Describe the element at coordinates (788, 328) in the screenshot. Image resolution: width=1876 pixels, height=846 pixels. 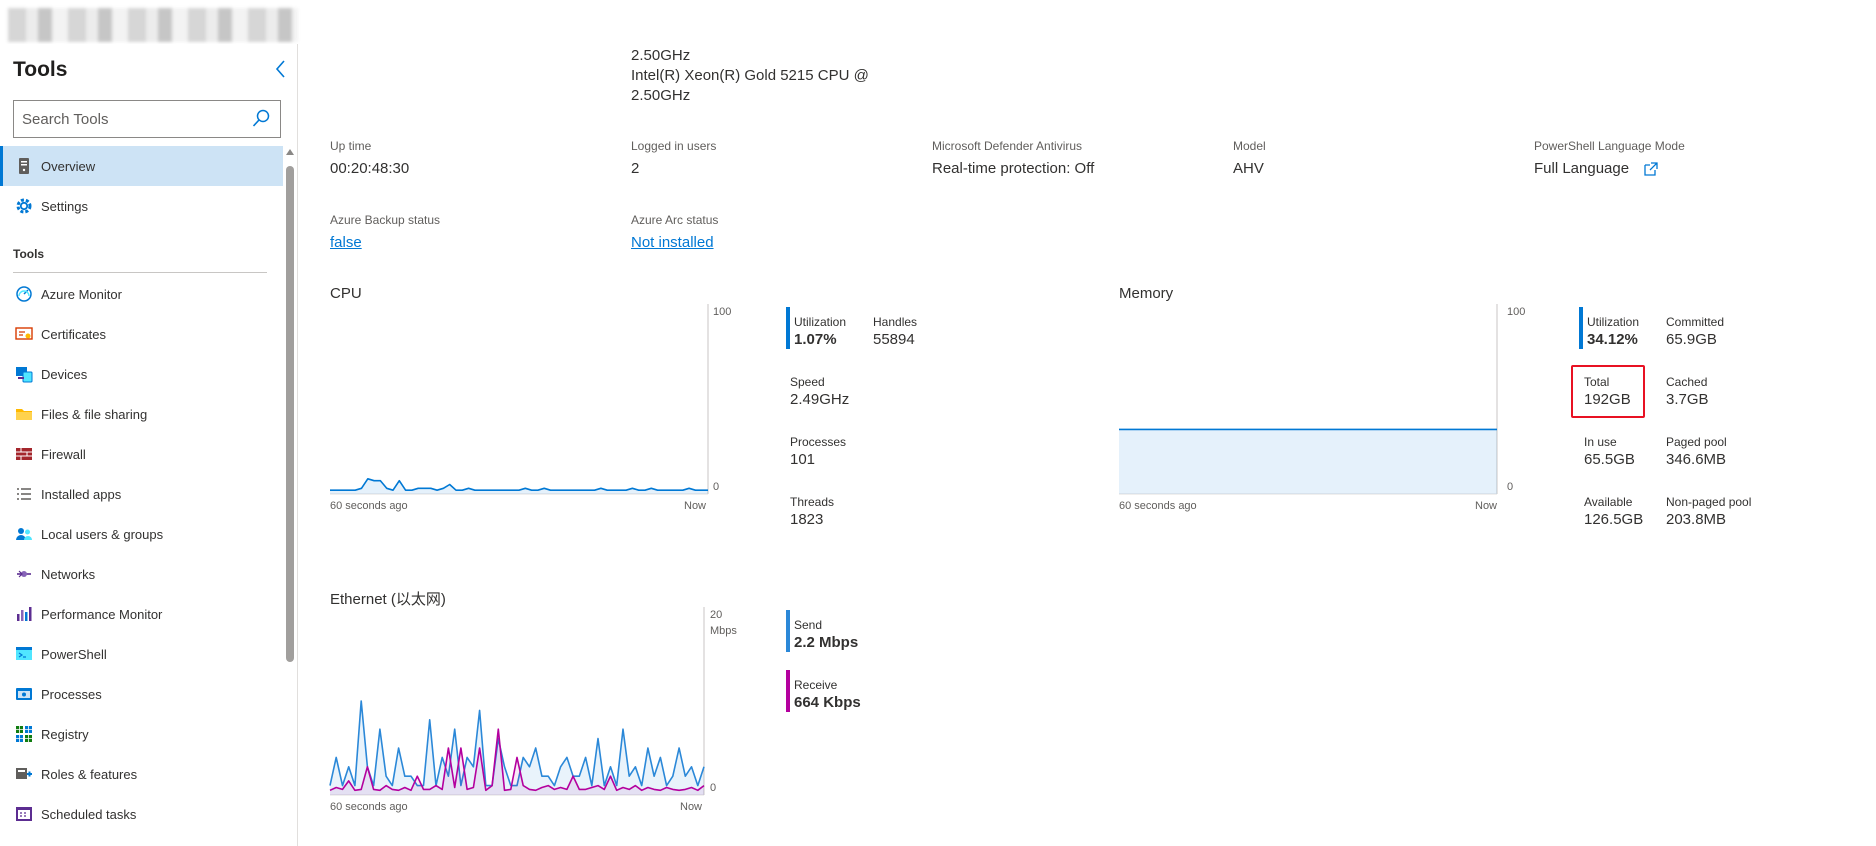
I see `cpu-utilization-bar` at that location.